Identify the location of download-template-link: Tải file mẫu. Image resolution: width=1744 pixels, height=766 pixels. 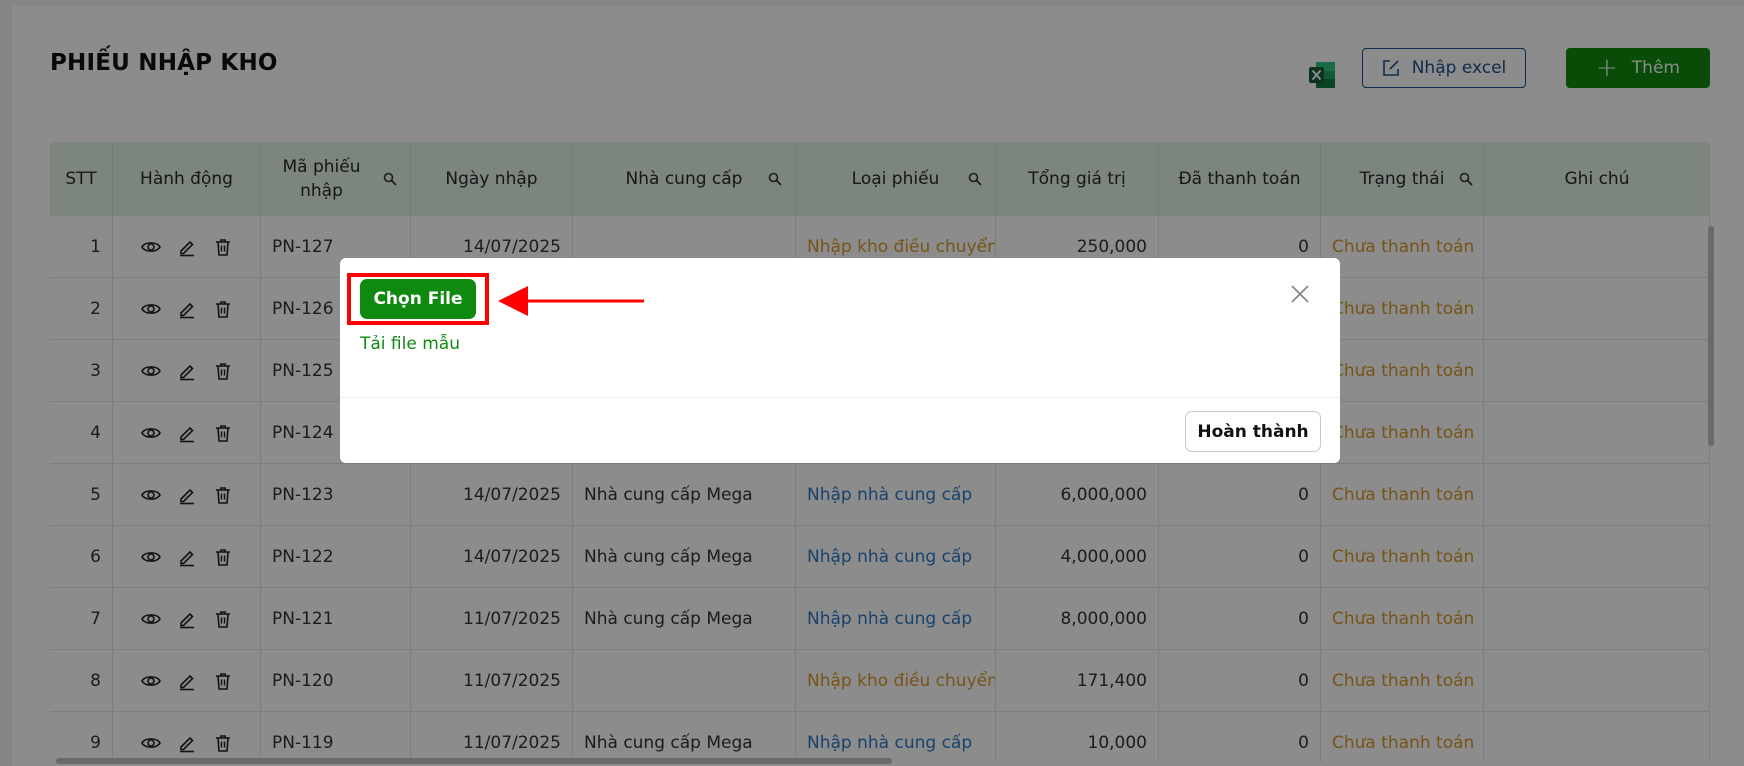
(410, 344).